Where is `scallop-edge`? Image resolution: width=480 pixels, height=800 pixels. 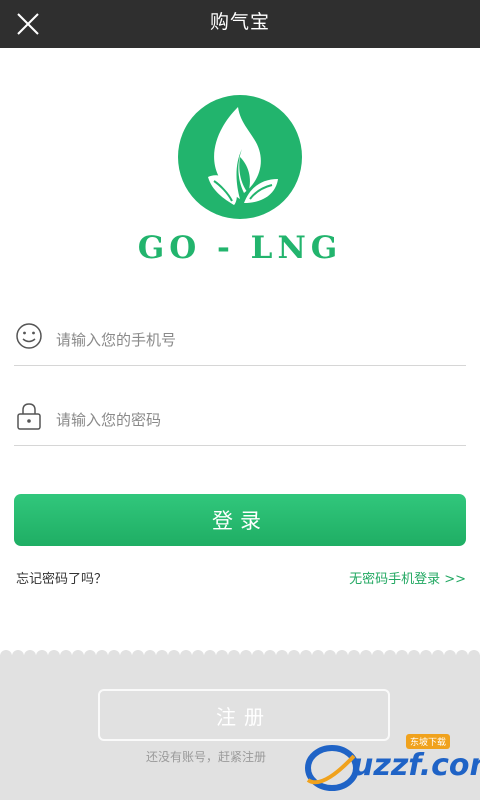
scallop-edge is located at coordinates (240, 656).